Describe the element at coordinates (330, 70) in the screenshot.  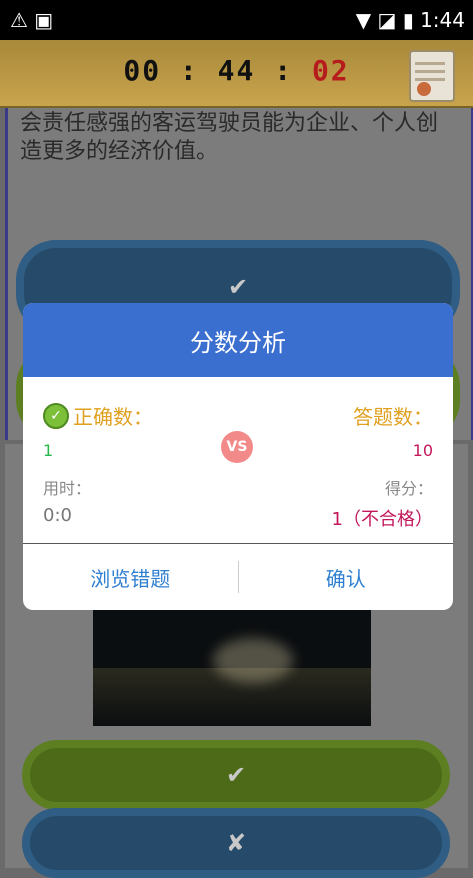
I see `timer-seconds: 02` at that location.